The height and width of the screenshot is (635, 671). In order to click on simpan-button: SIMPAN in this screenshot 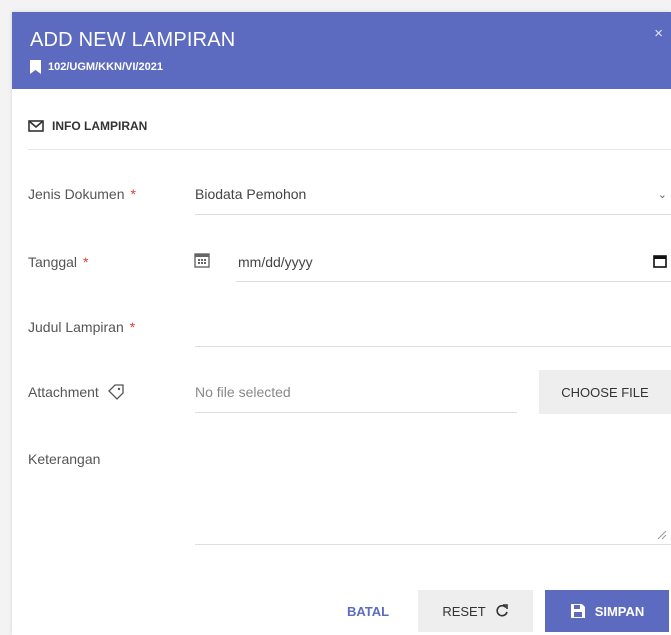, I will do `click(607, 611)`.